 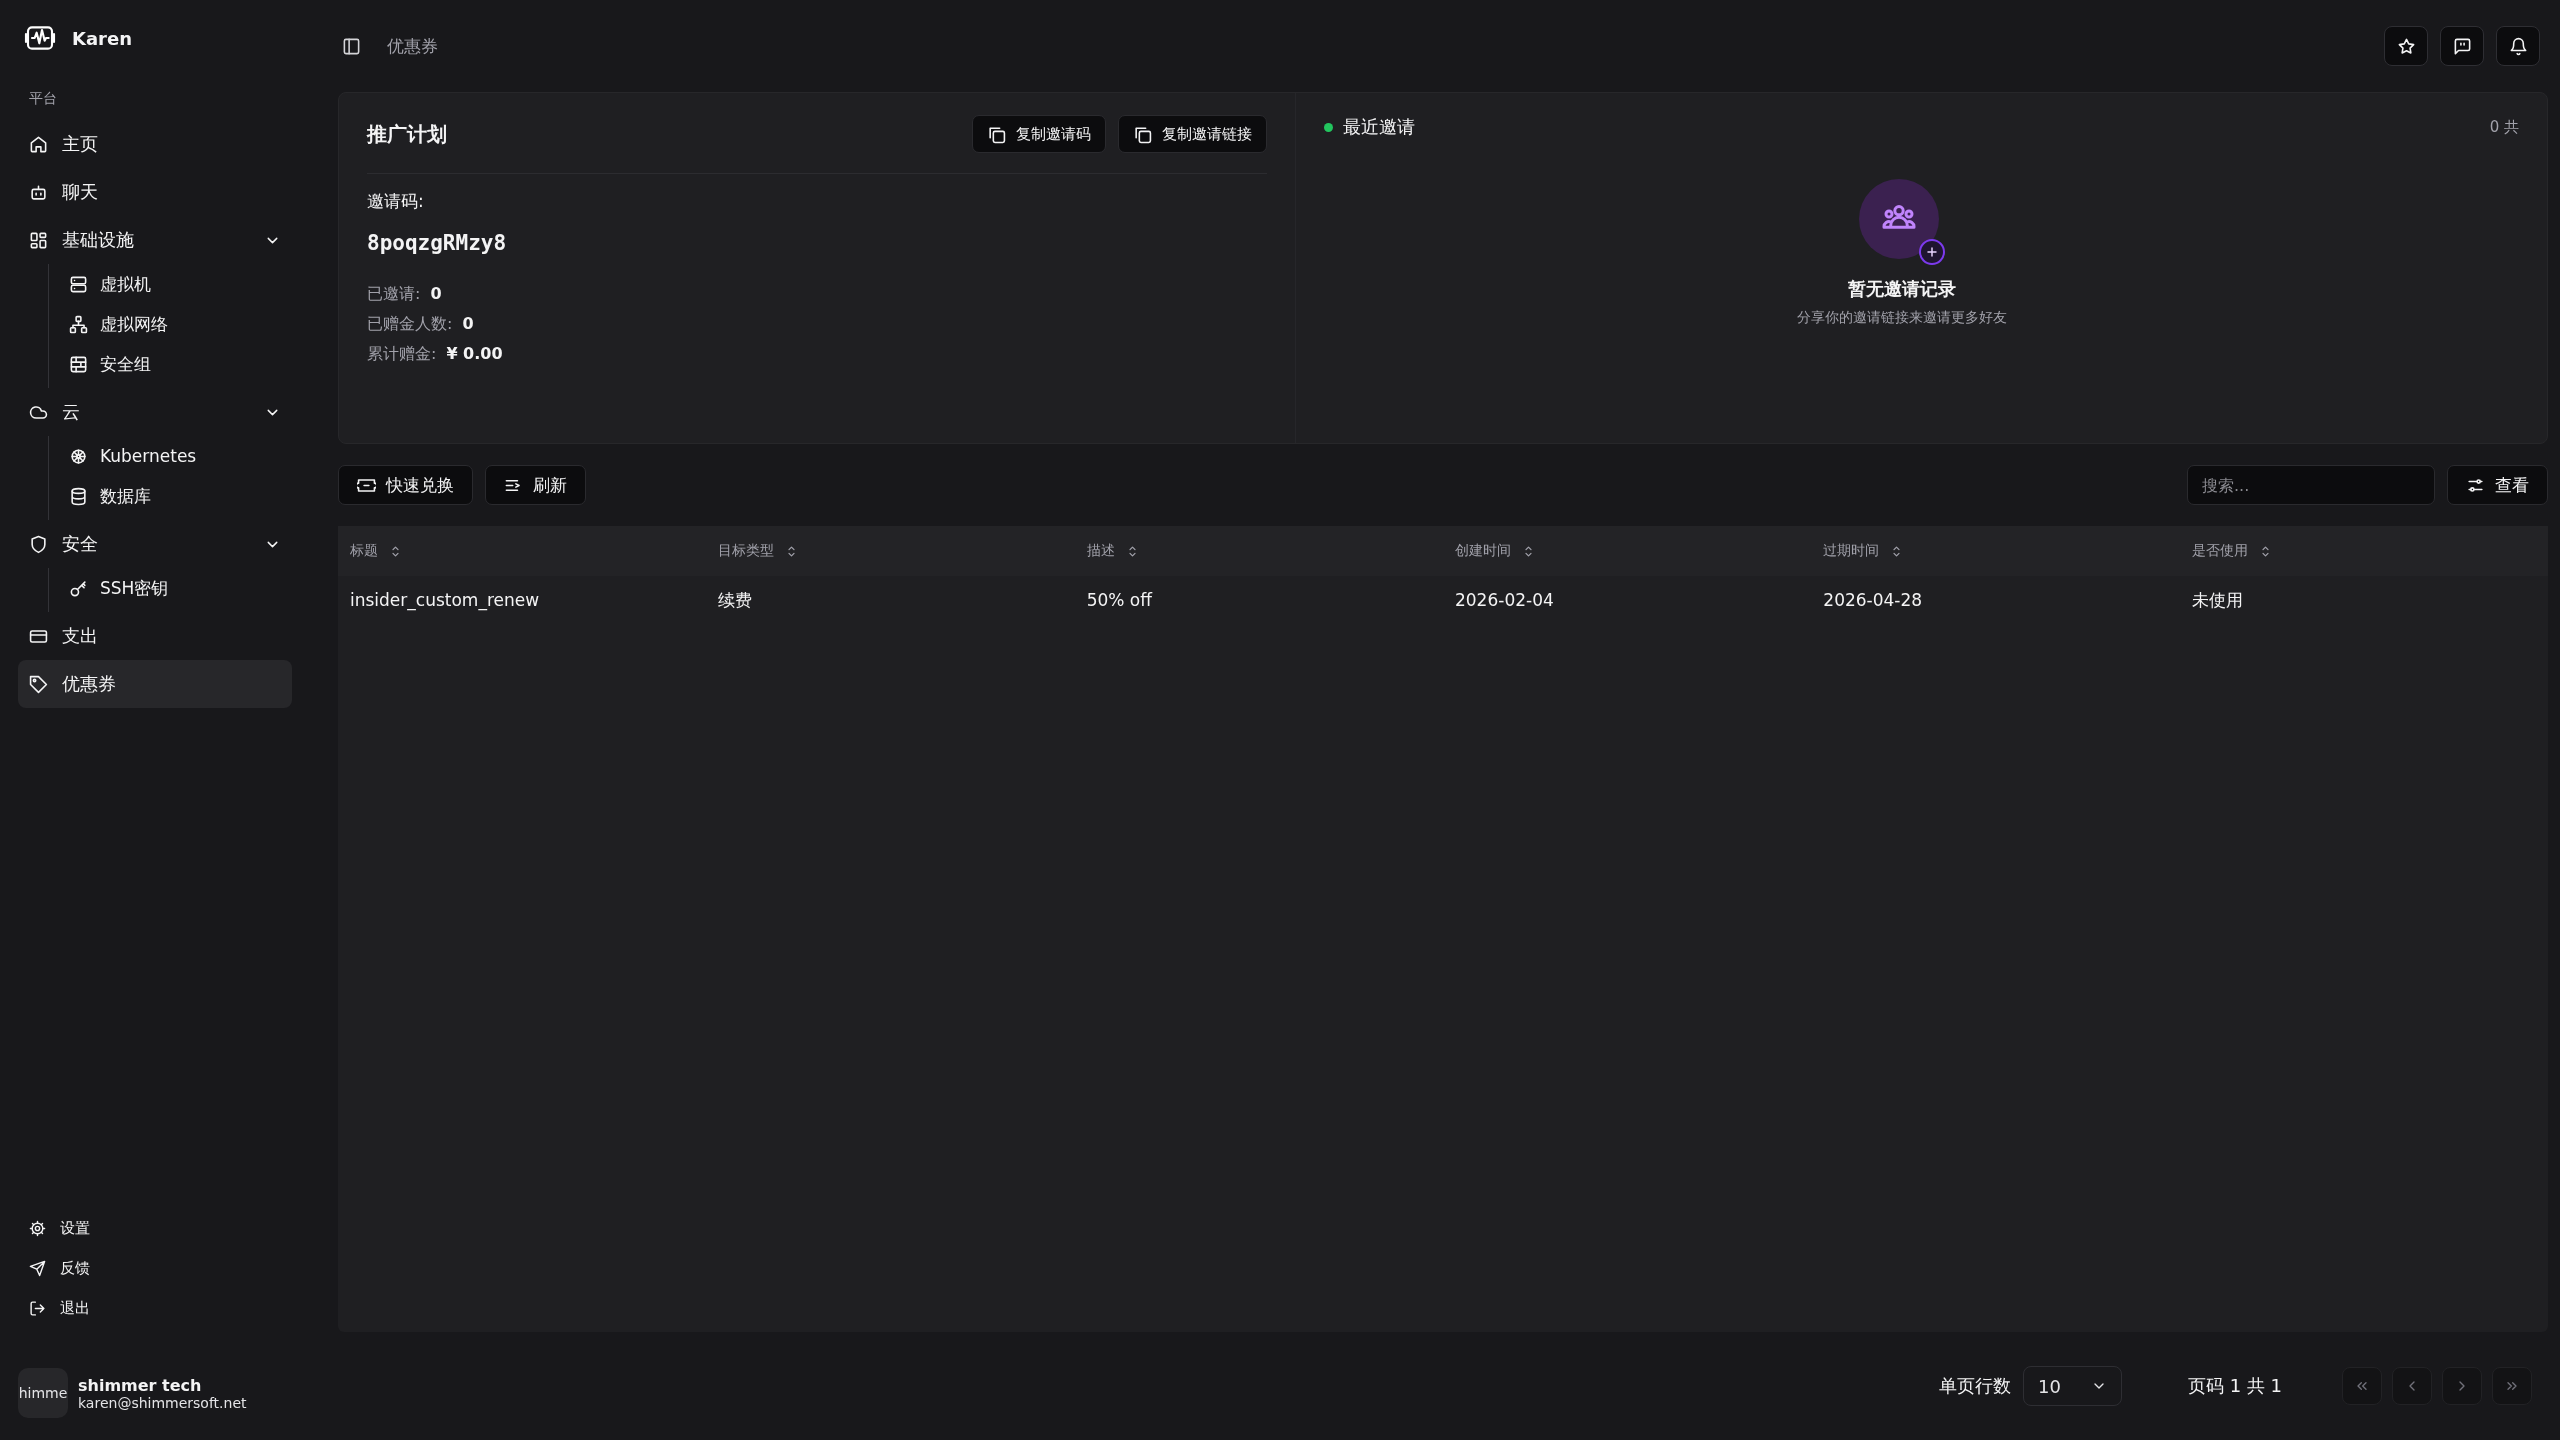 I want to click on field-label: 邀请码:, so click(x=396, y=201).